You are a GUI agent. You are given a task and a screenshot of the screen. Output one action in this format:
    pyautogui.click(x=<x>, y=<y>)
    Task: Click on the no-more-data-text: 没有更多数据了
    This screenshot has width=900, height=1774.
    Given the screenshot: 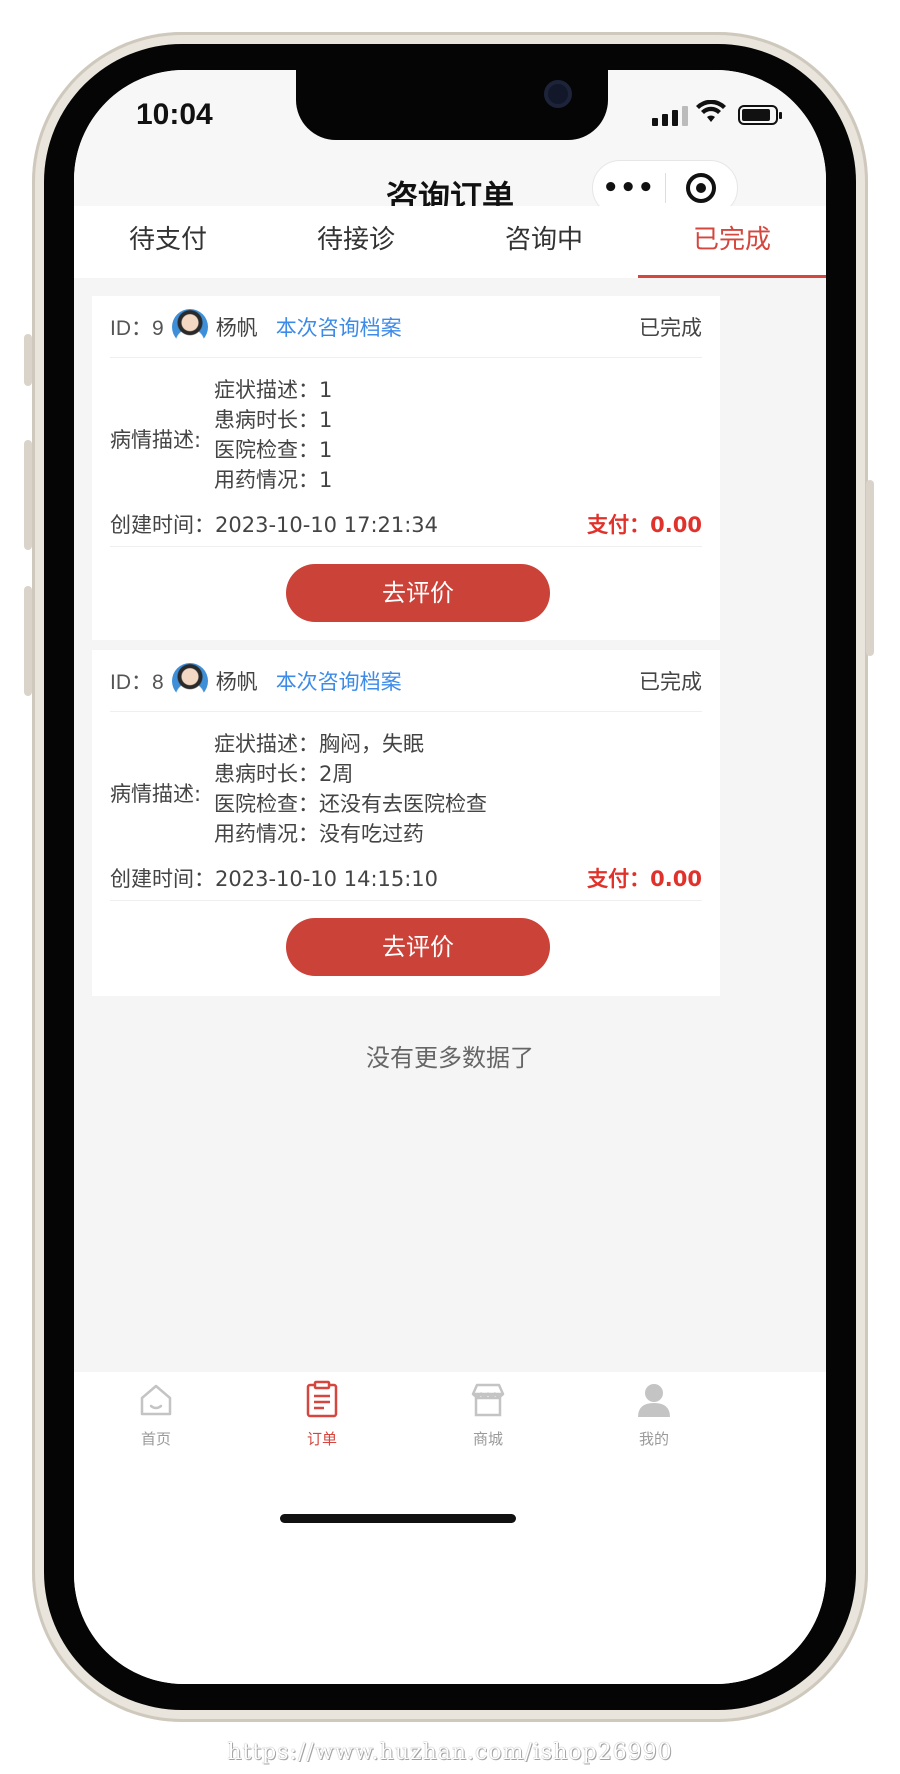 What is the action you would take?
    pyautogui.click(x=450, y=1058)
    